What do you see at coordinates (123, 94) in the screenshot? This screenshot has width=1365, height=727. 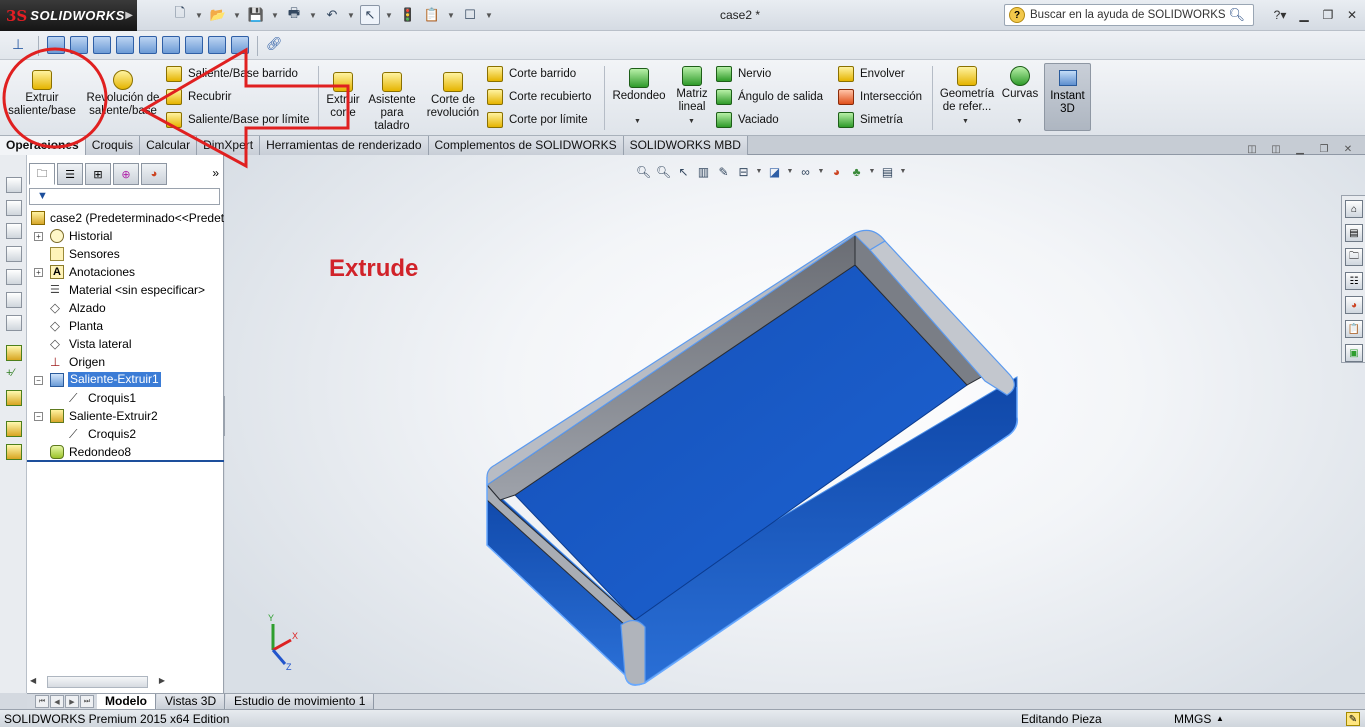 I see `revolve-boss-button: Revolución de saliente/base` at bounding box center [123, 94].